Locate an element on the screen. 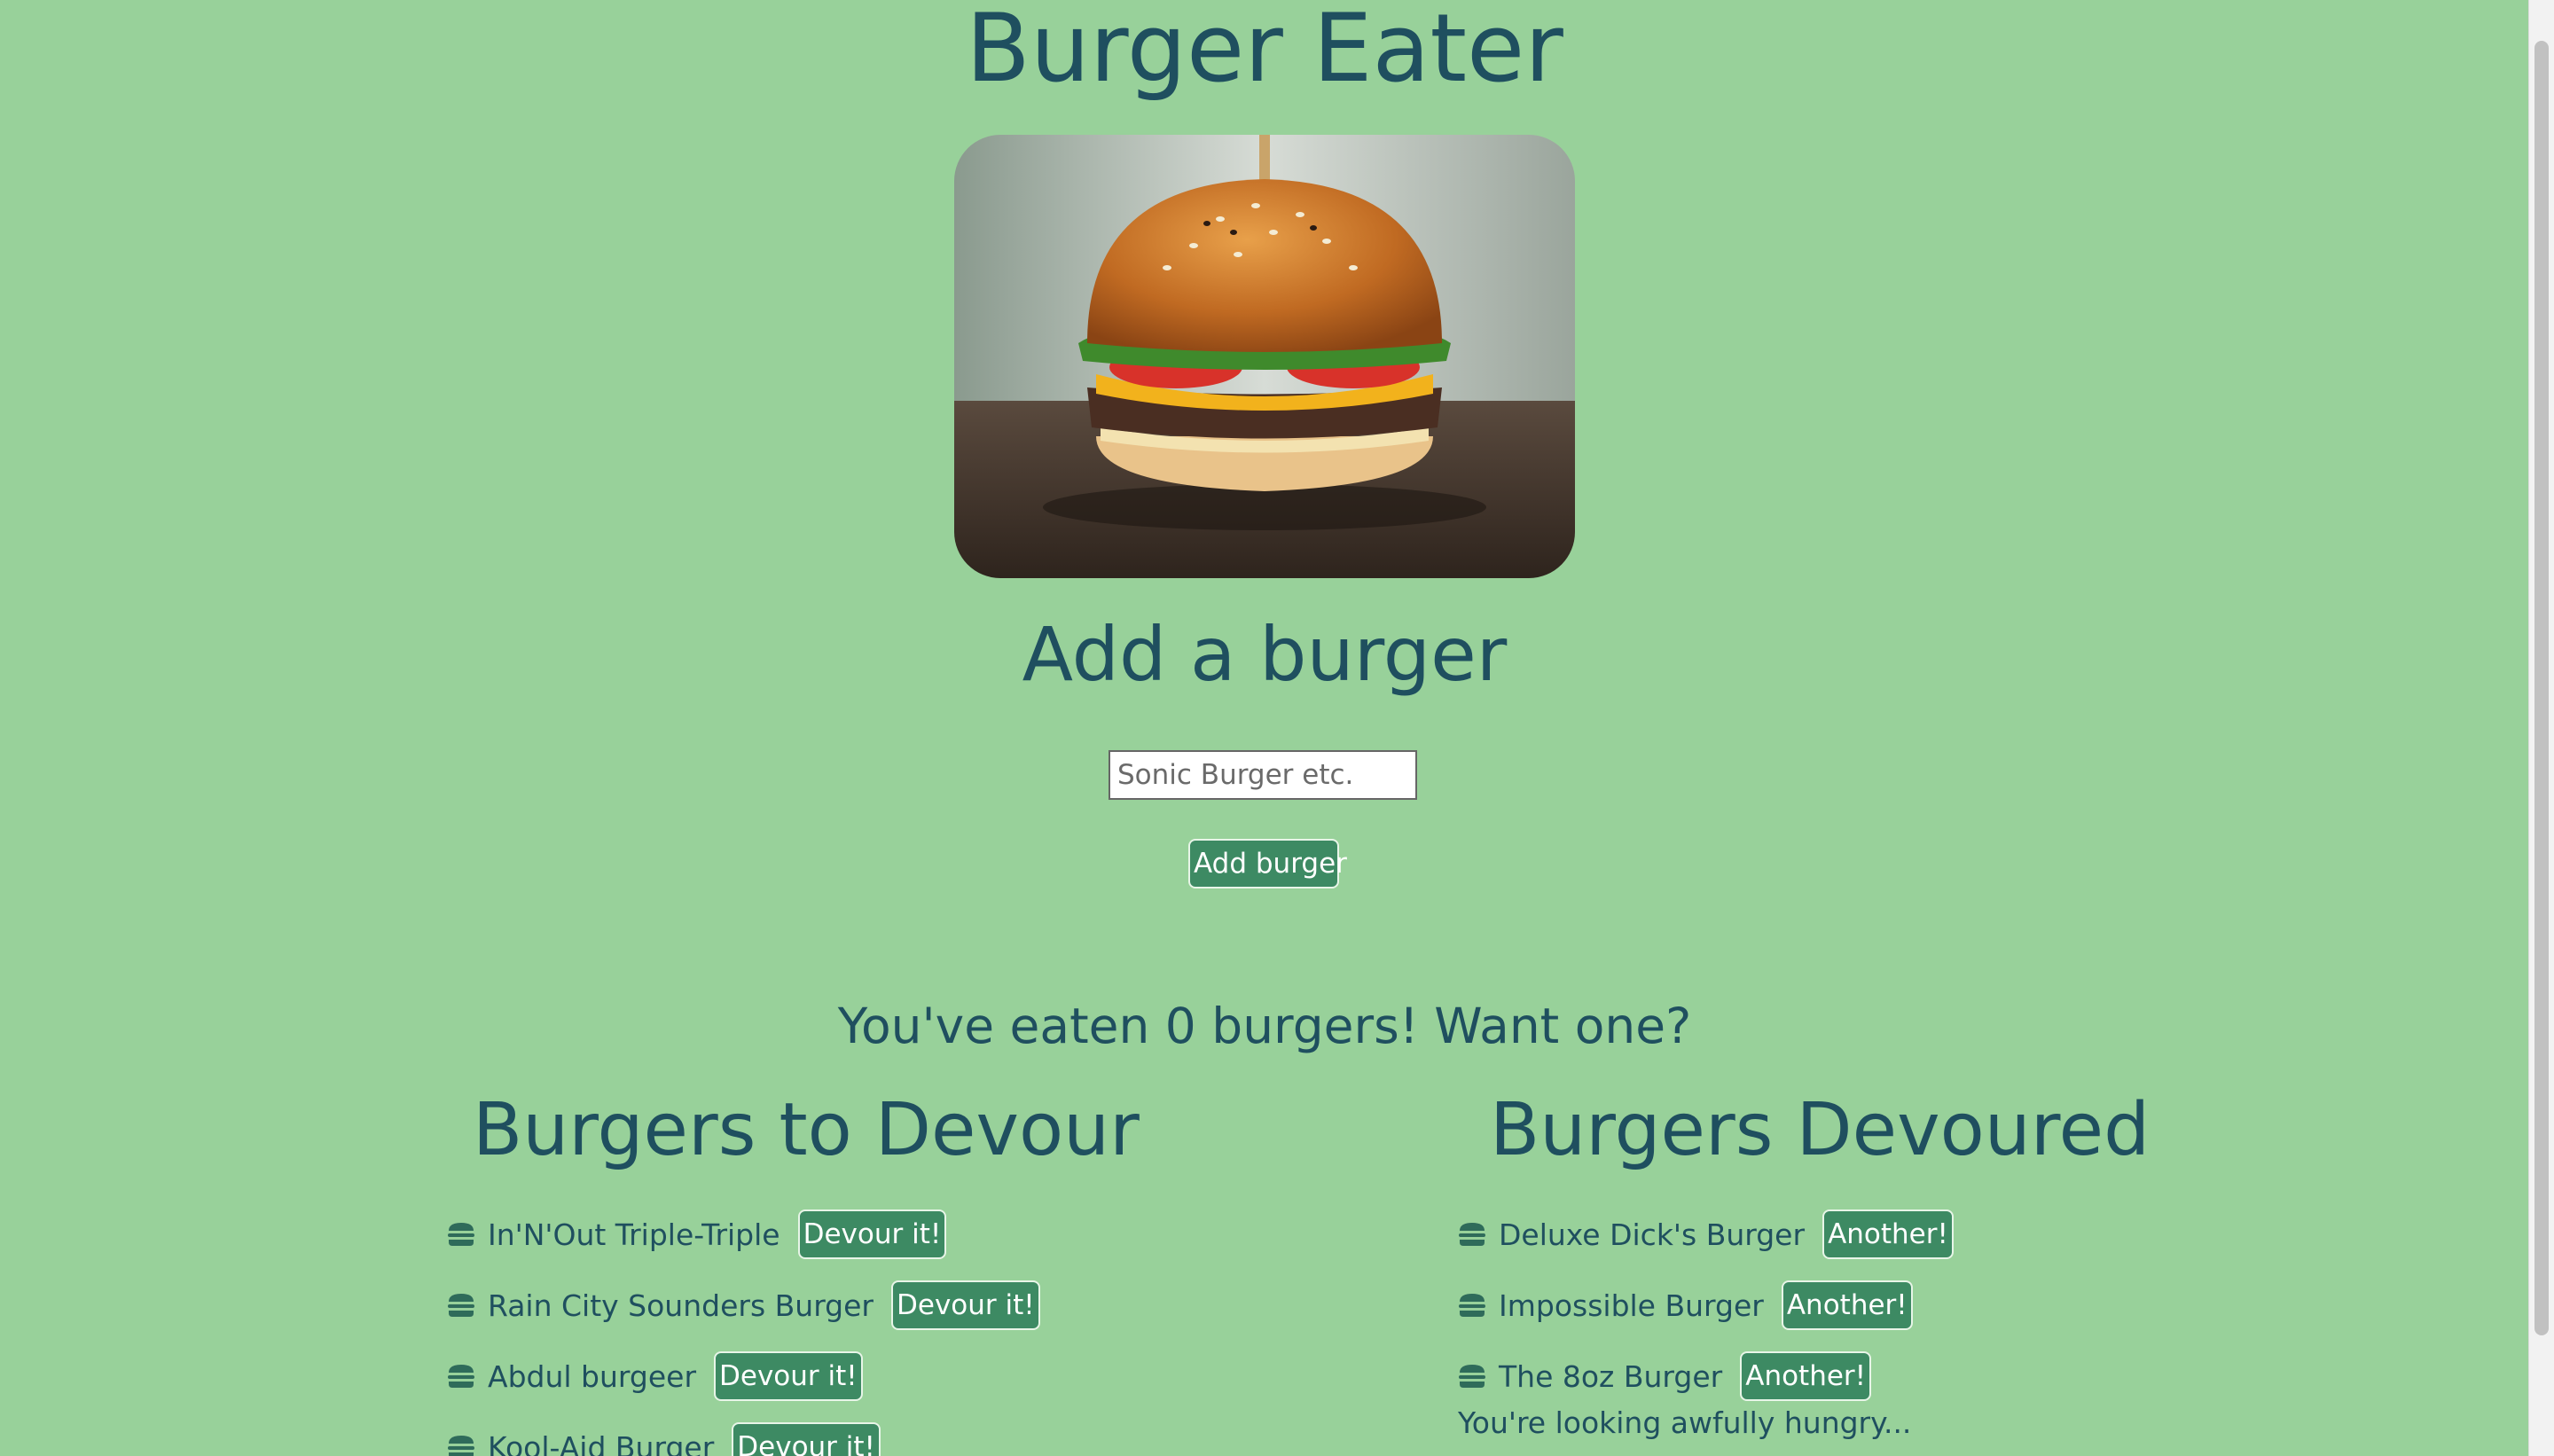 The image size is (2554, 1456). list-item: Abdul burgeer Devour it! is located at coordinates (743, 1376).